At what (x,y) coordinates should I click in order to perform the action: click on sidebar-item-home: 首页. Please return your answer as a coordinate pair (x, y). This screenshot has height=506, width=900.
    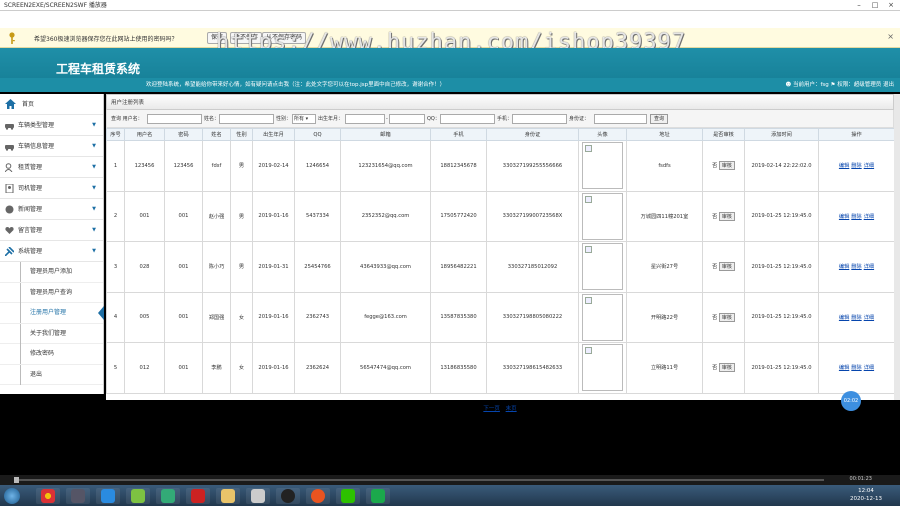
    Looking at the image, I should click on (51, 104).